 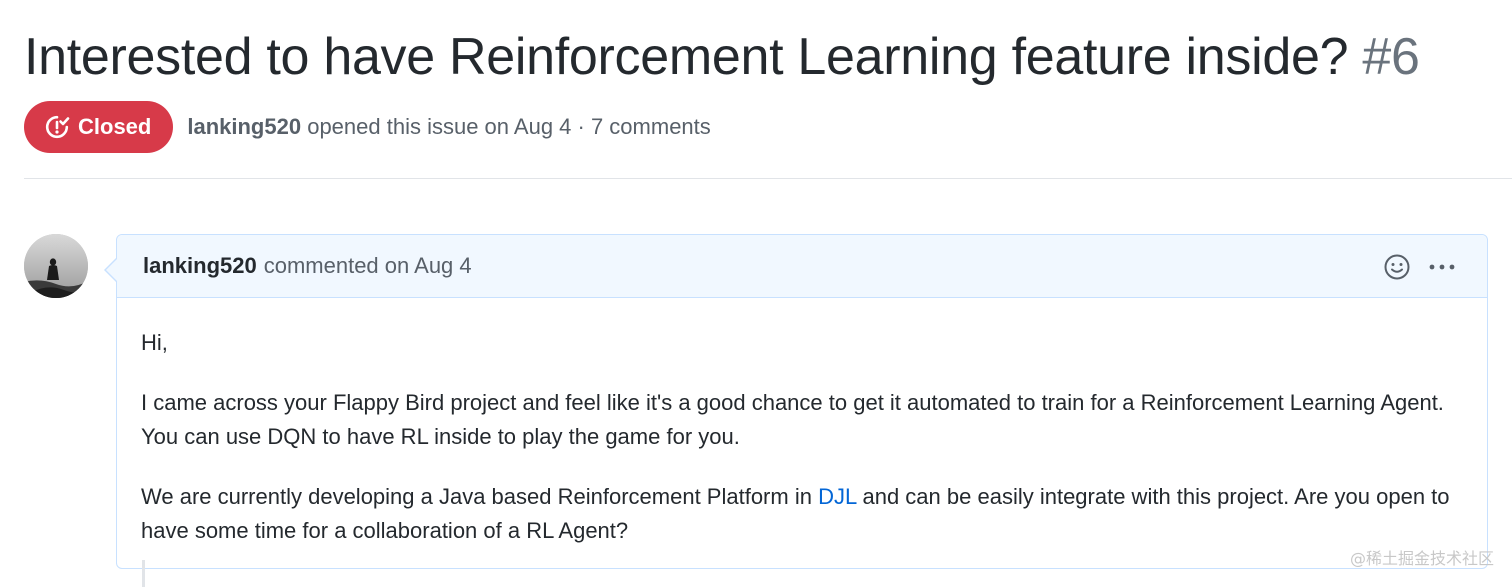 I want to click on watermark: @稀土掘金技术社区, so click(x=1421, y=558).